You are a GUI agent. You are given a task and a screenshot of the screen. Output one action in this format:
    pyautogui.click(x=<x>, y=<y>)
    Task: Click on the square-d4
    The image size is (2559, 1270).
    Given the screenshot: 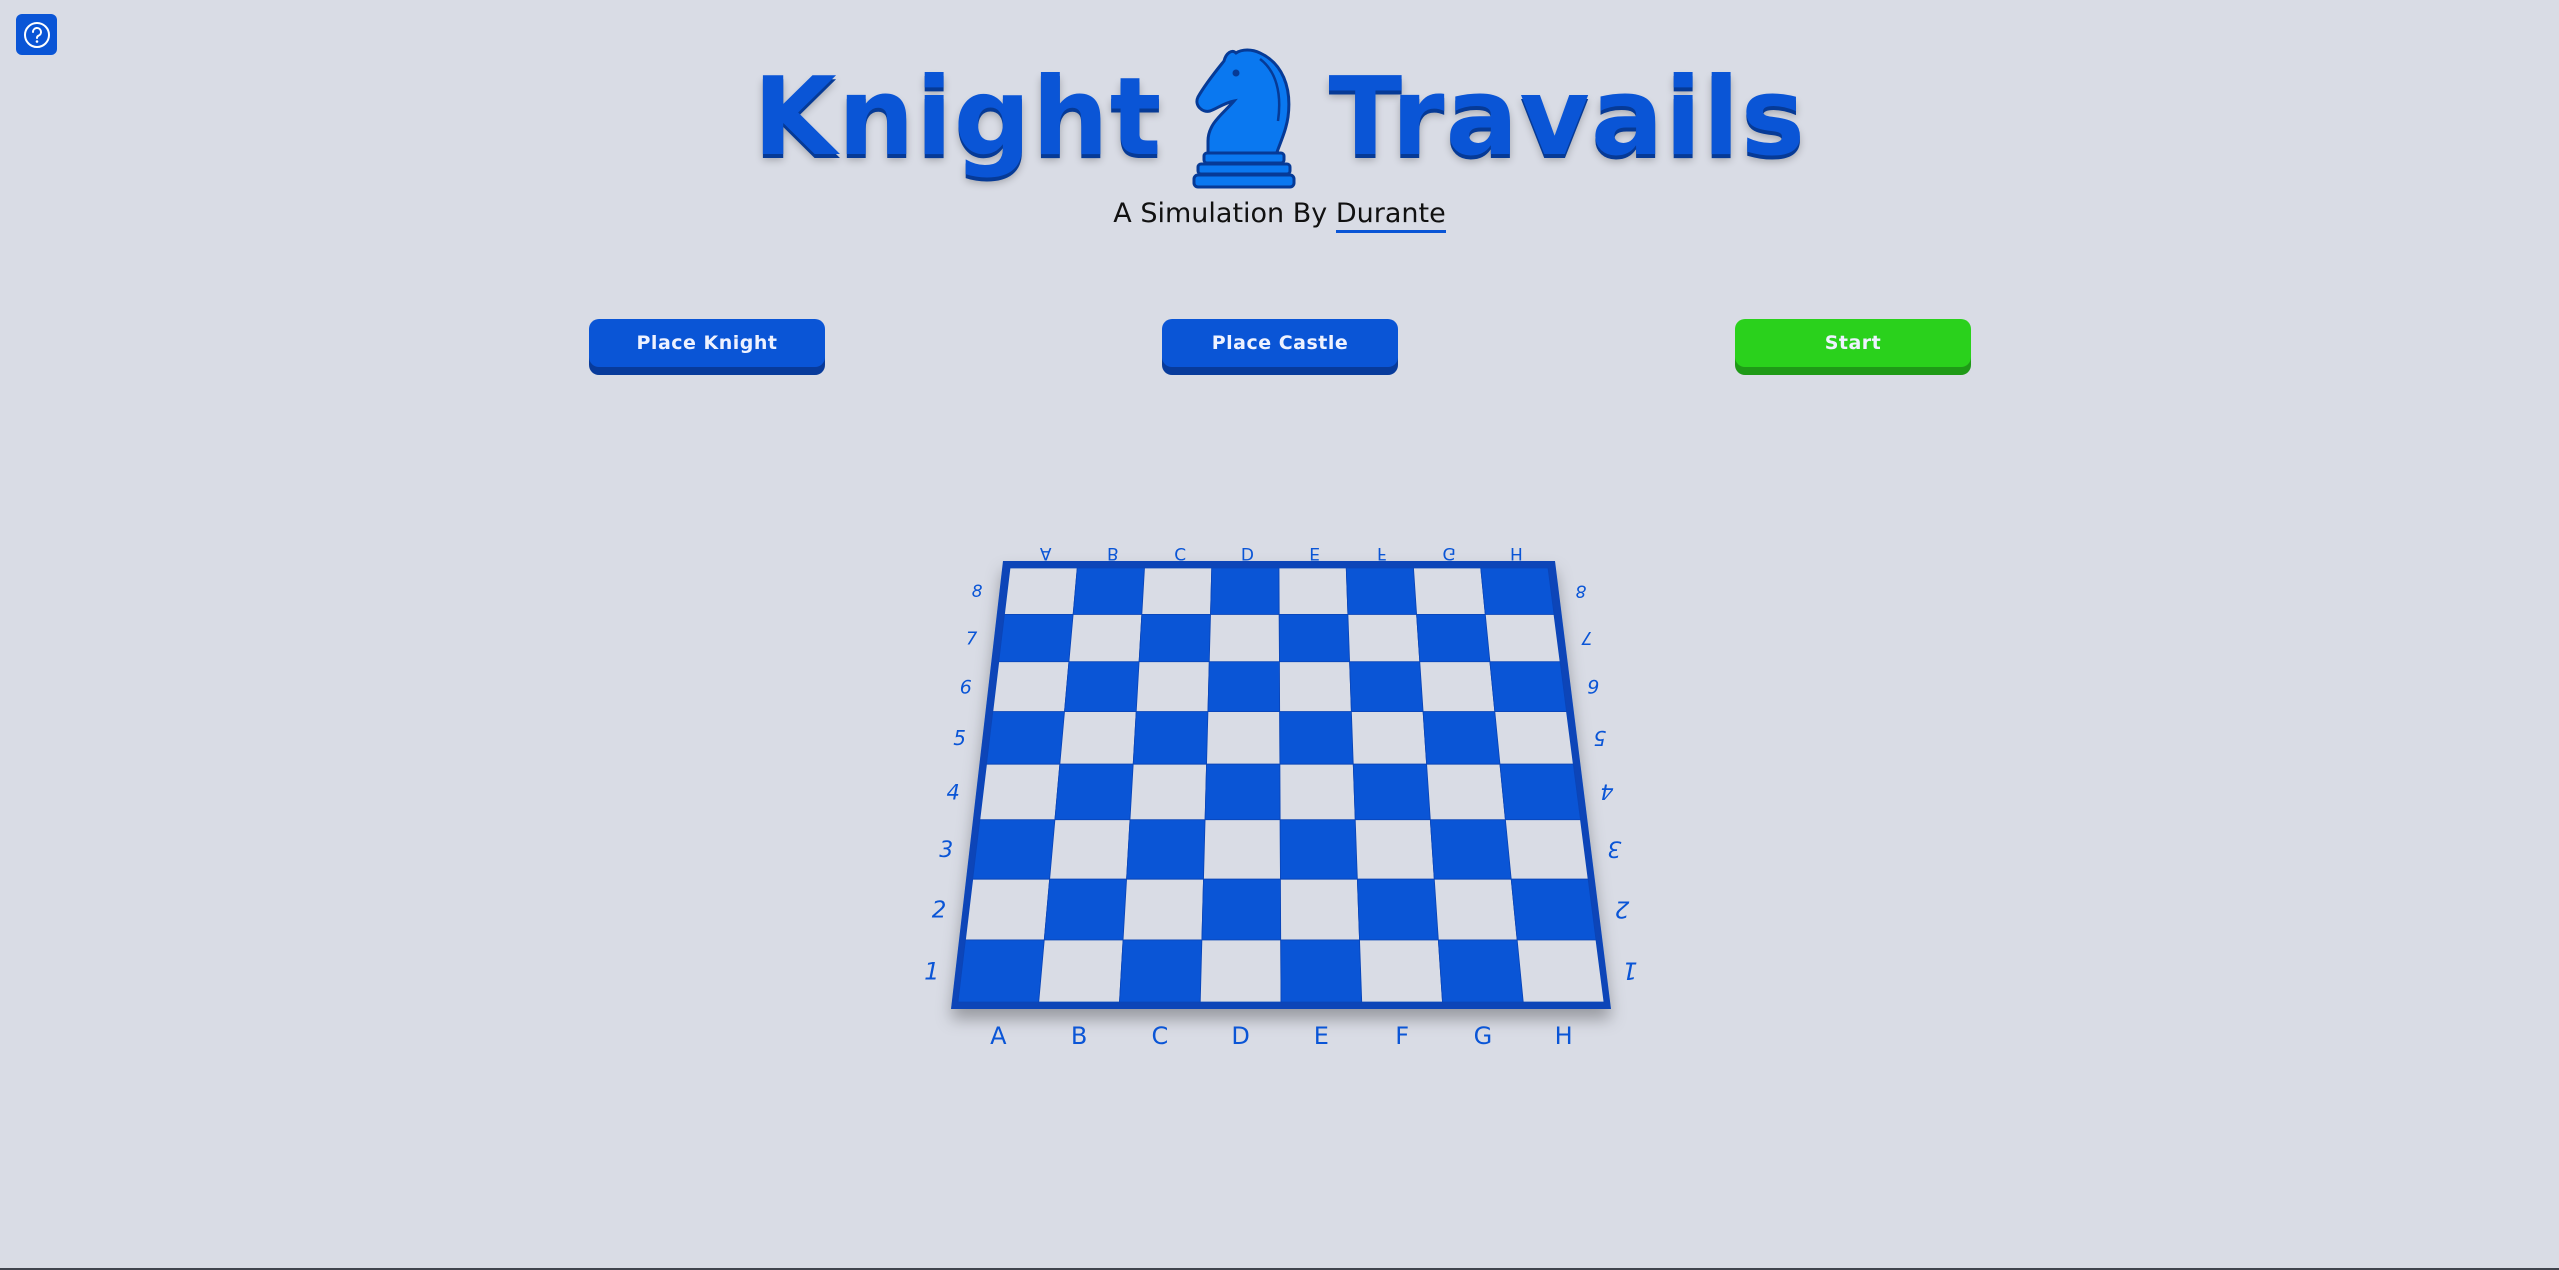 What is the action you would take?
    pyautogui.click(x=1242, y=792)
    